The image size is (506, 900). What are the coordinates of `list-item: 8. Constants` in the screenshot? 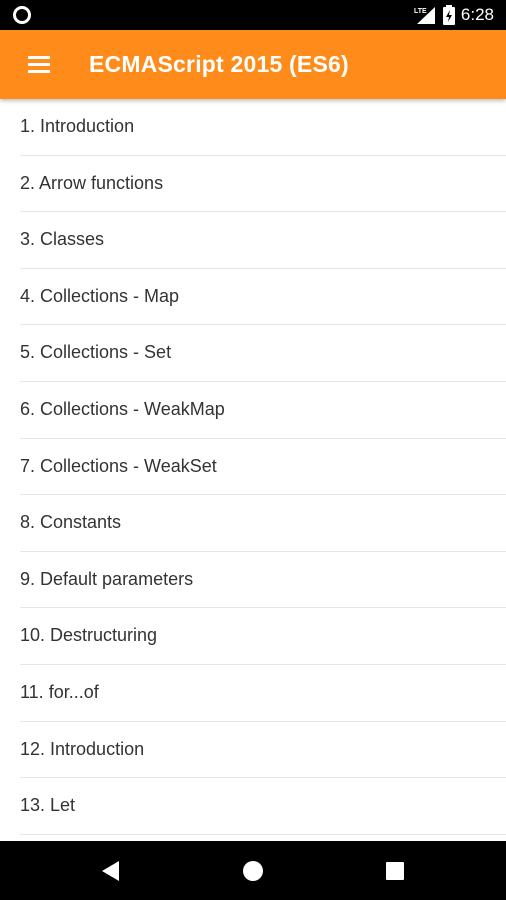 It's located at (263, 523).